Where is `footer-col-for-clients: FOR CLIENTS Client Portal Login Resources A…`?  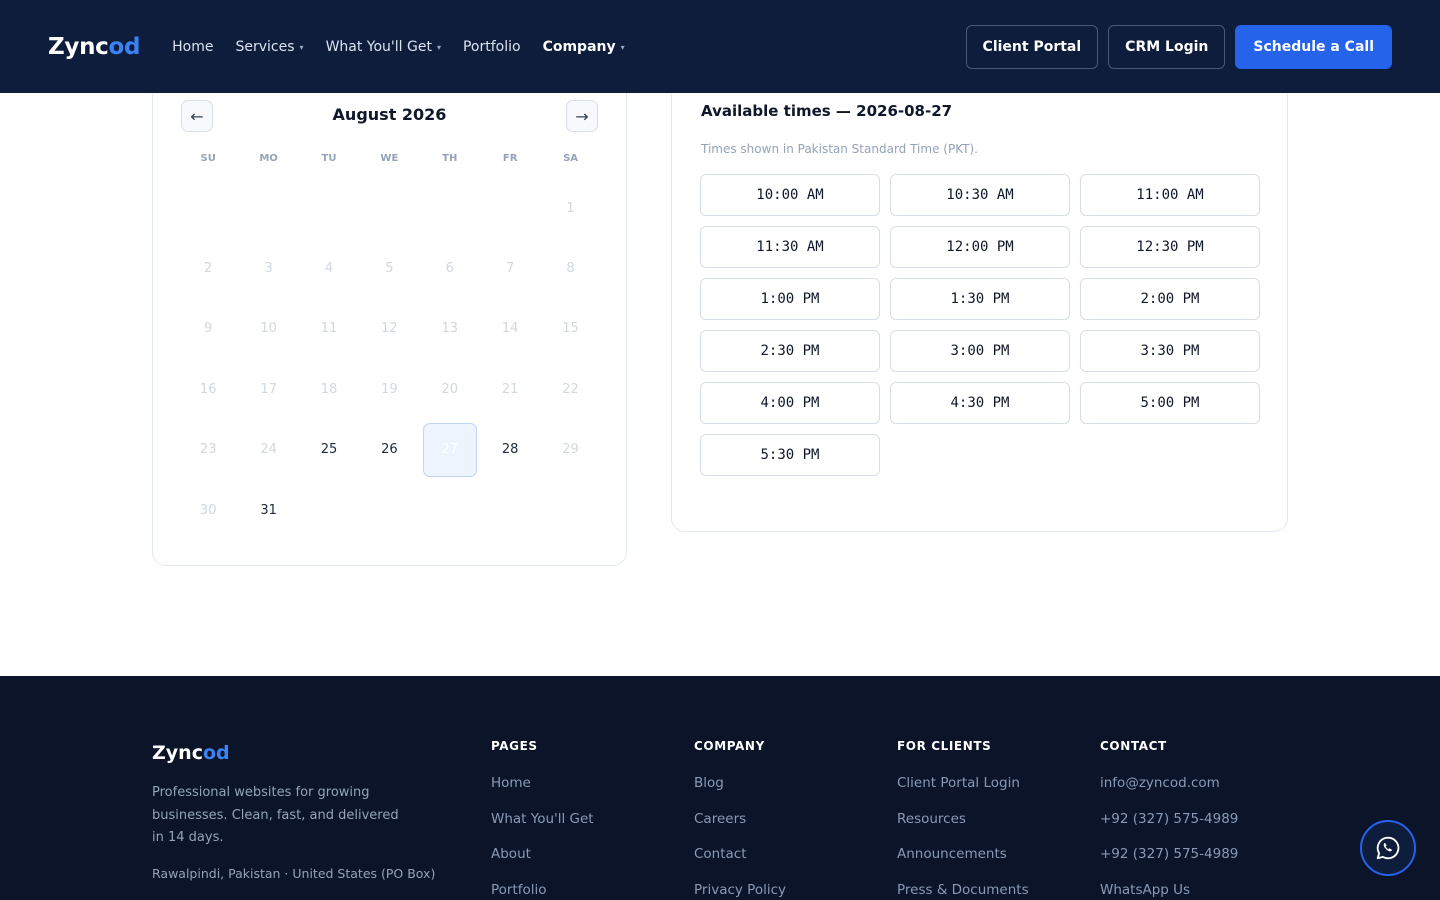
footer-col-for-clients: FOR CLIENTS Client Portal Login Resources A… is located at coordinates (963, 819).